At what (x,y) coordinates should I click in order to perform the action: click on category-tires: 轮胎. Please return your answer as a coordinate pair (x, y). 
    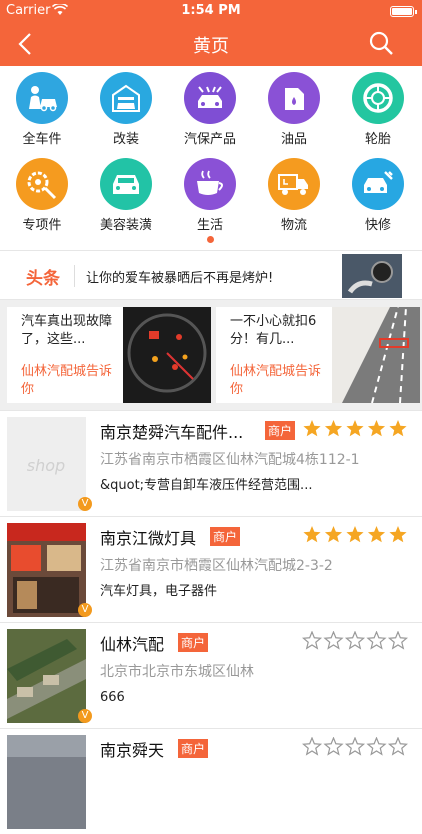
    Looking at the image, I should click on (378, 108).